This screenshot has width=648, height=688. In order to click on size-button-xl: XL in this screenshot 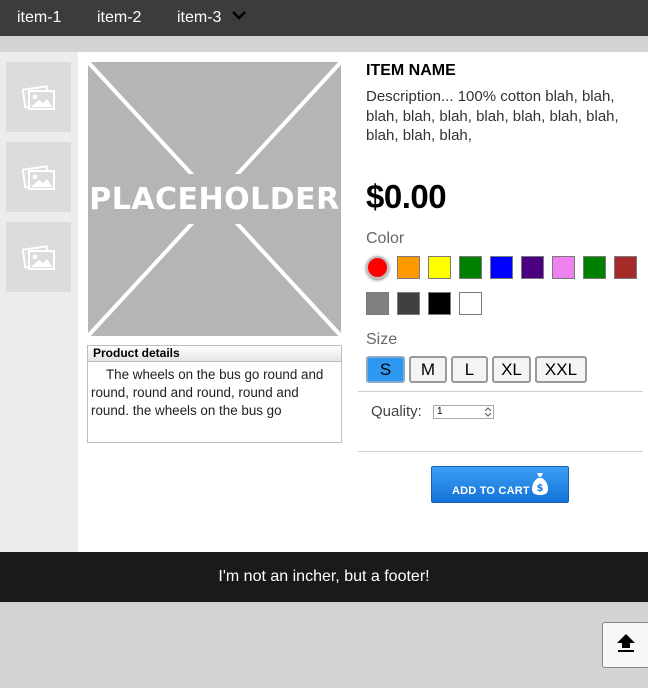, I will do `click(511, 369)`.